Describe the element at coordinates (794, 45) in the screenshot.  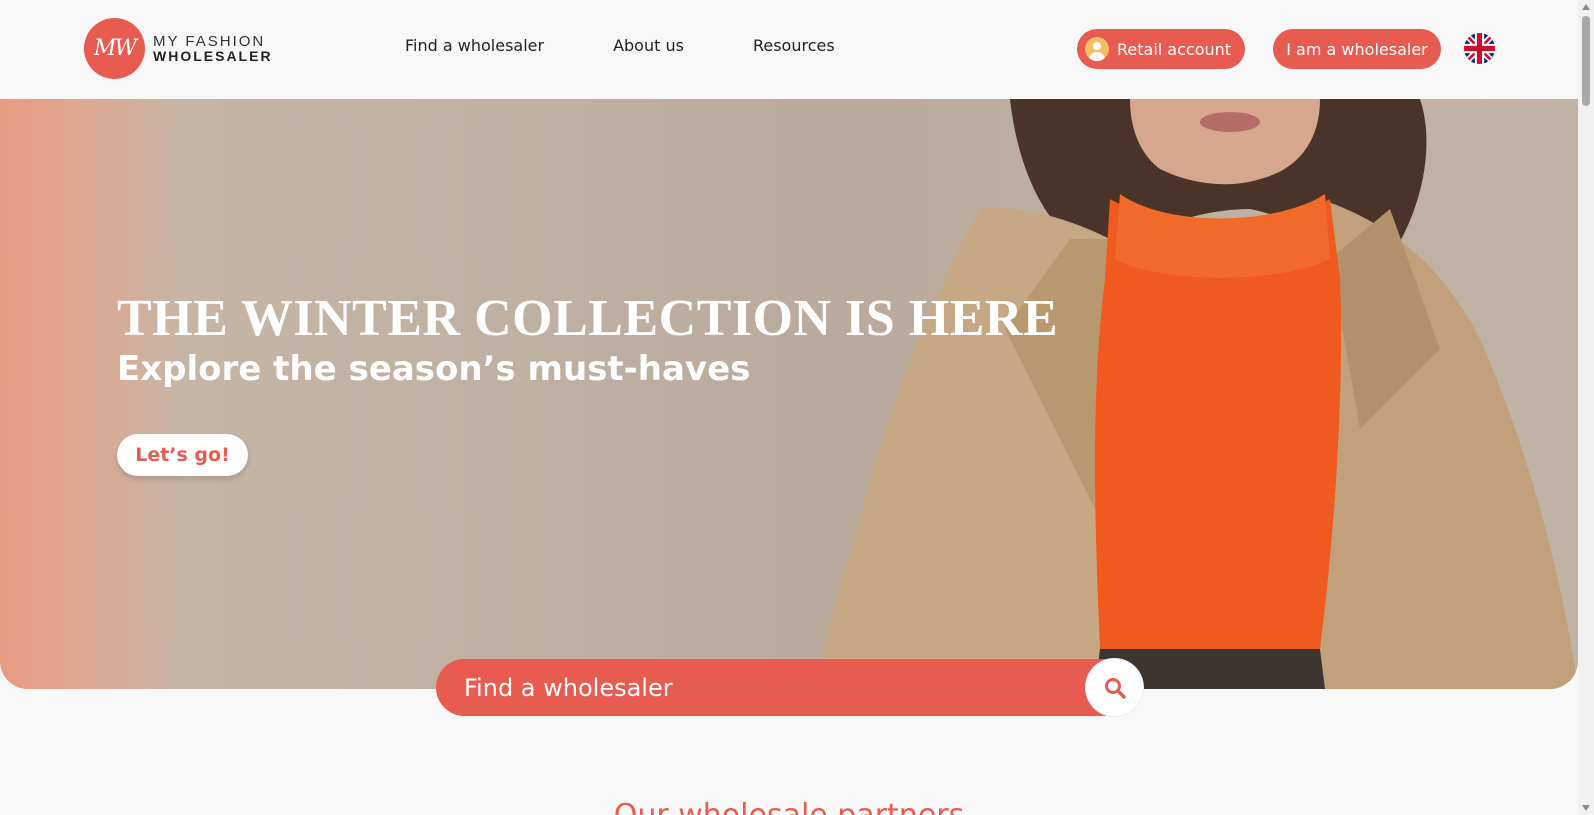
I see `nav-resources: Resources` at that location.